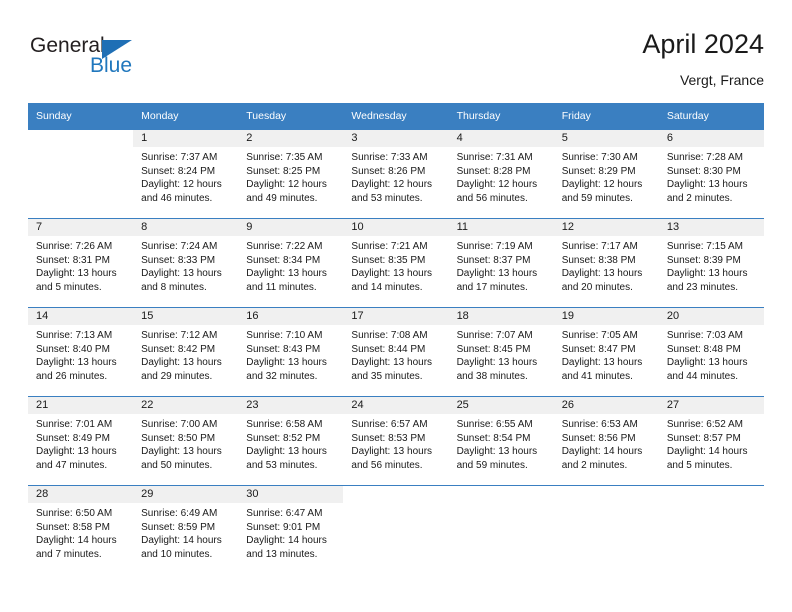  I want to click on day-number: 23, so click(291, 405).